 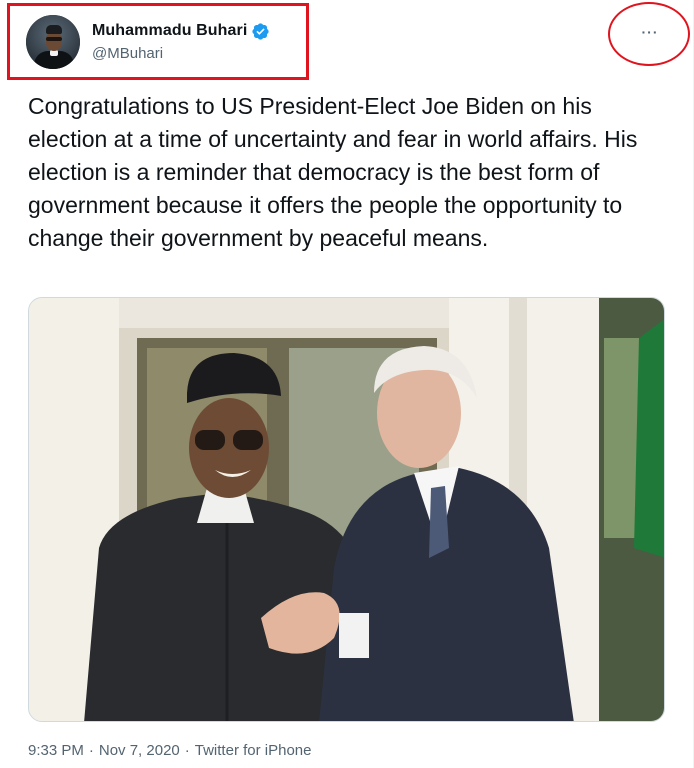 What do you see at coordinates (56, 750) in the screenshot?
I see `tweet-time: 9:33 PM` at bounding box center [56, 750].